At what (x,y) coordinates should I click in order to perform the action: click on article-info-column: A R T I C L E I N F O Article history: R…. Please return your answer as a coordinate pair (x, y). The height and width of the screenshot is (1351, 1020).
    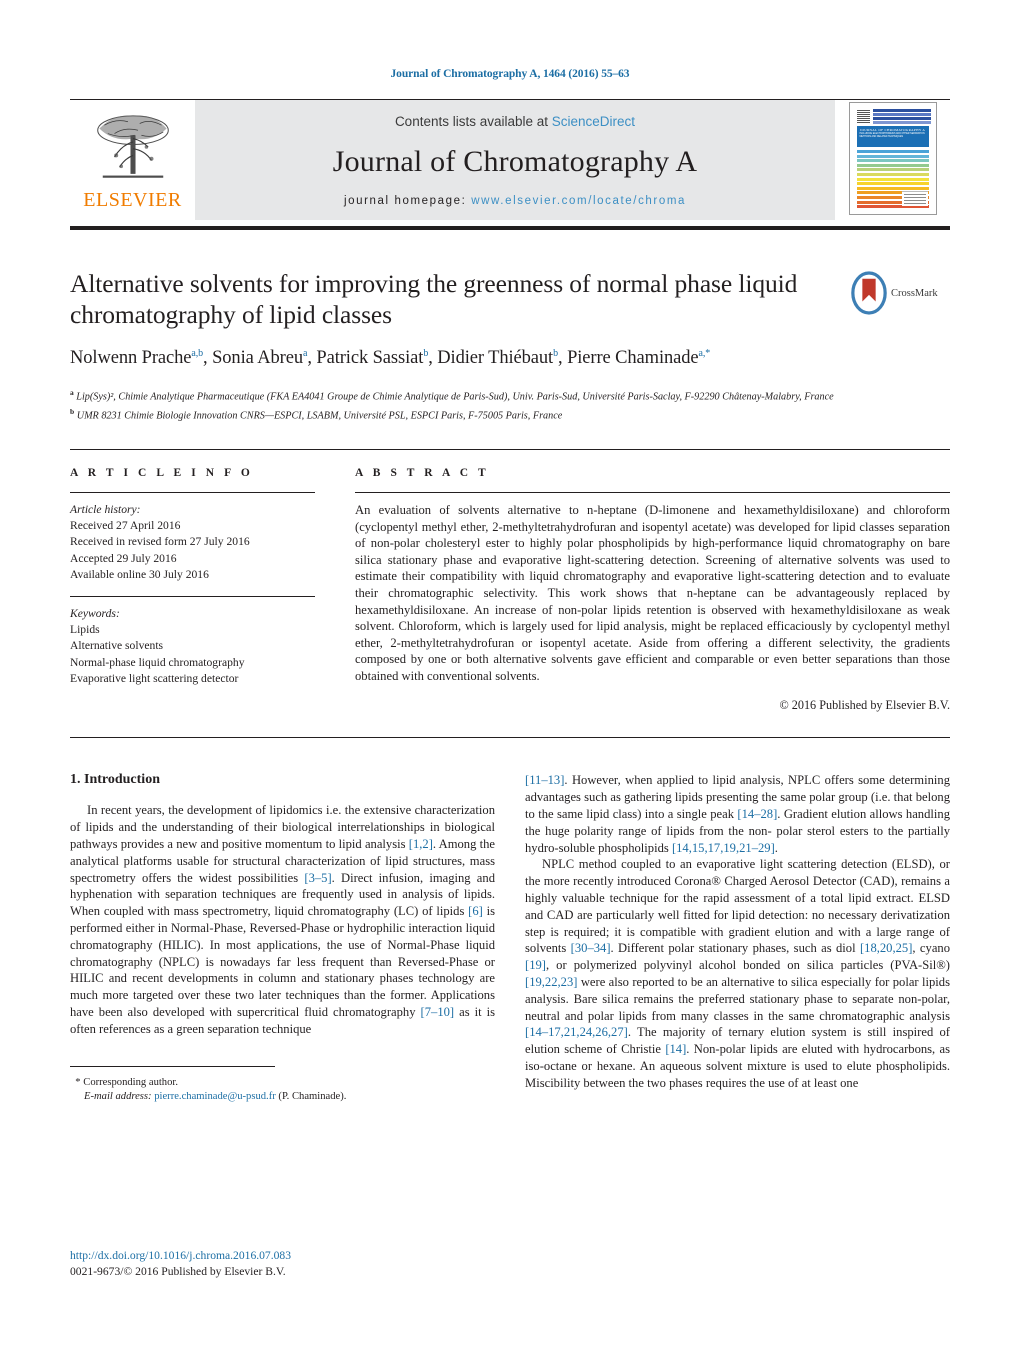
    Looking at the image, I should click on (192, 590).